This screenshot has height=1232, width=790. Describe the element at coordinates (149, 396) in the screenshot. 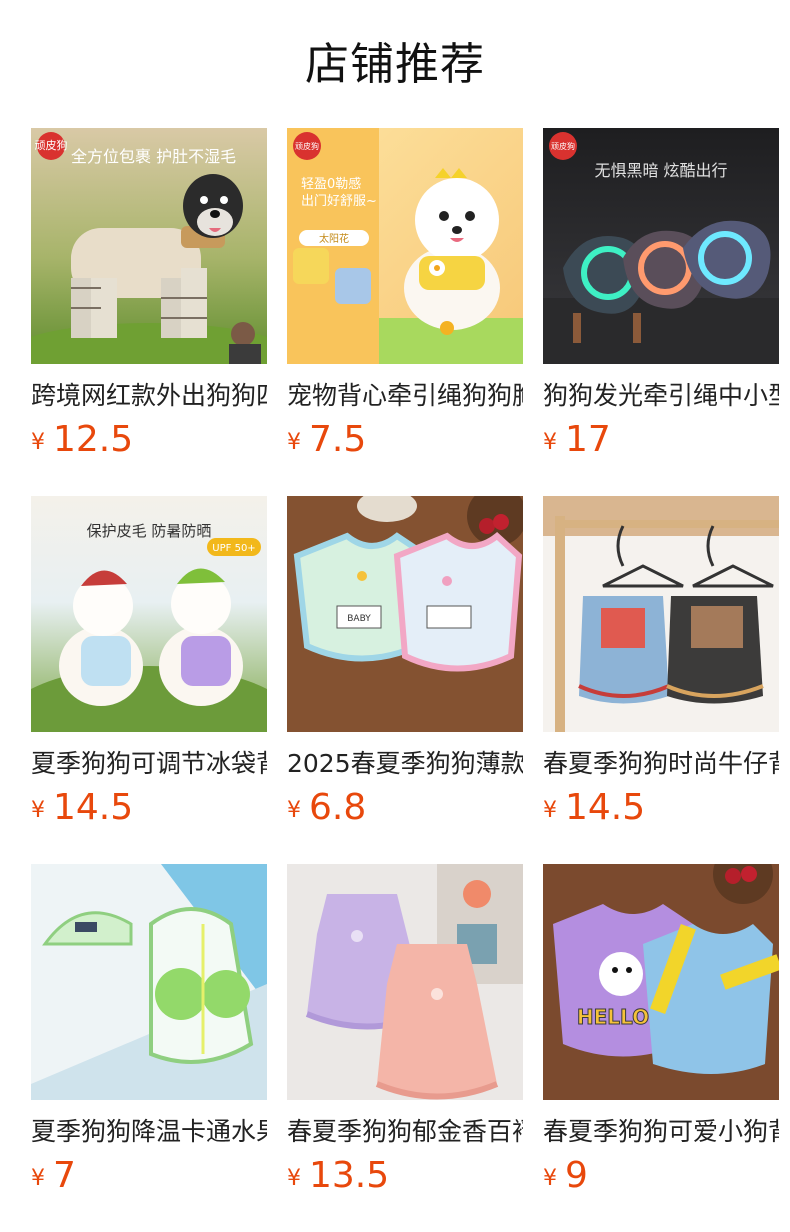

I see `product-name: 跨境网红款外出狗狗四脚衣` at that location.